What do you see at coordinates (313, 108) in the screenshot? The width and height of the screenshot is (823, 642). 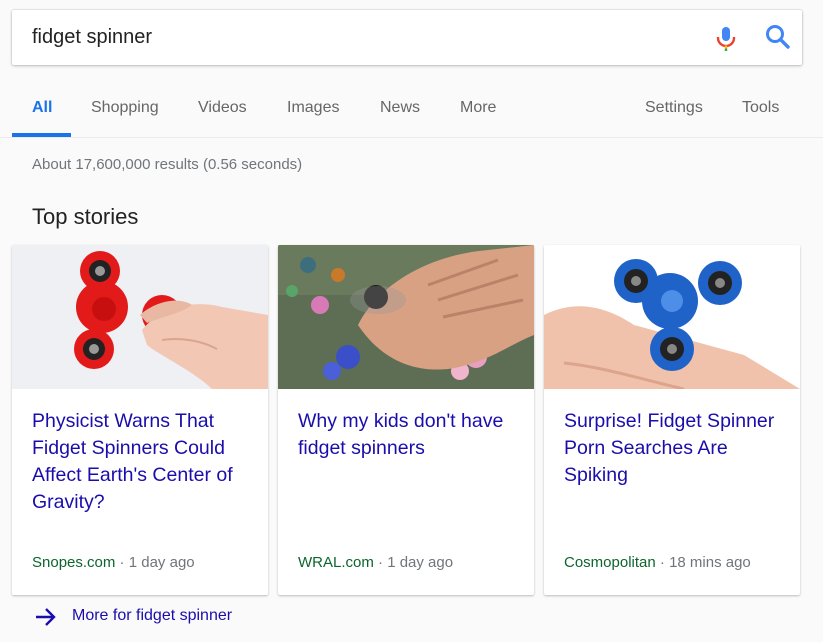 I see `tab-images: Images` at bounding box center [313, 108].